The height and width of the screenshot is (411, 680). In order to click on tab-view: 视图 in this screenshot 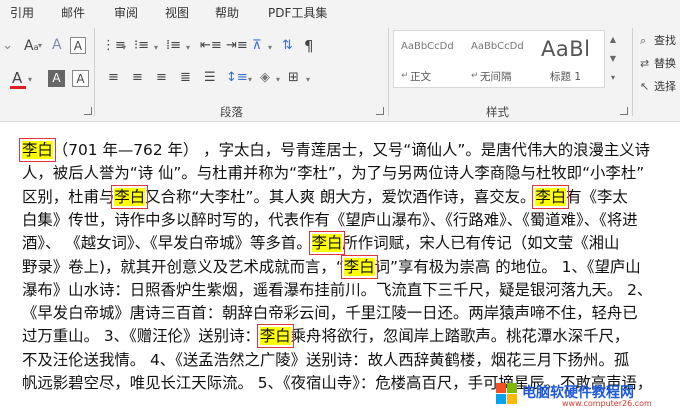, I will do `click(177, 12)`.